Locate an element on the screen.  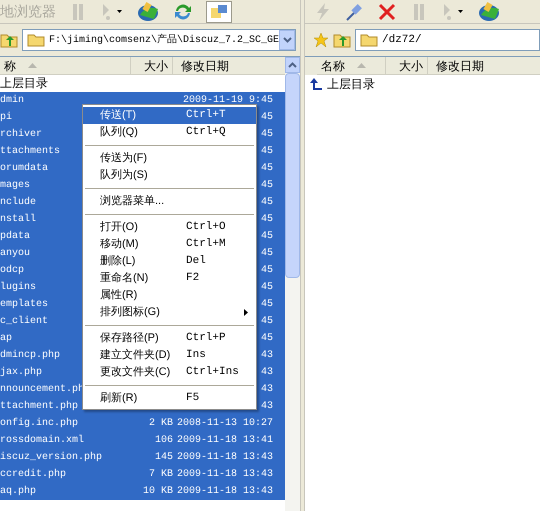
file-name: aq.php is located at coordinates (18, 491).